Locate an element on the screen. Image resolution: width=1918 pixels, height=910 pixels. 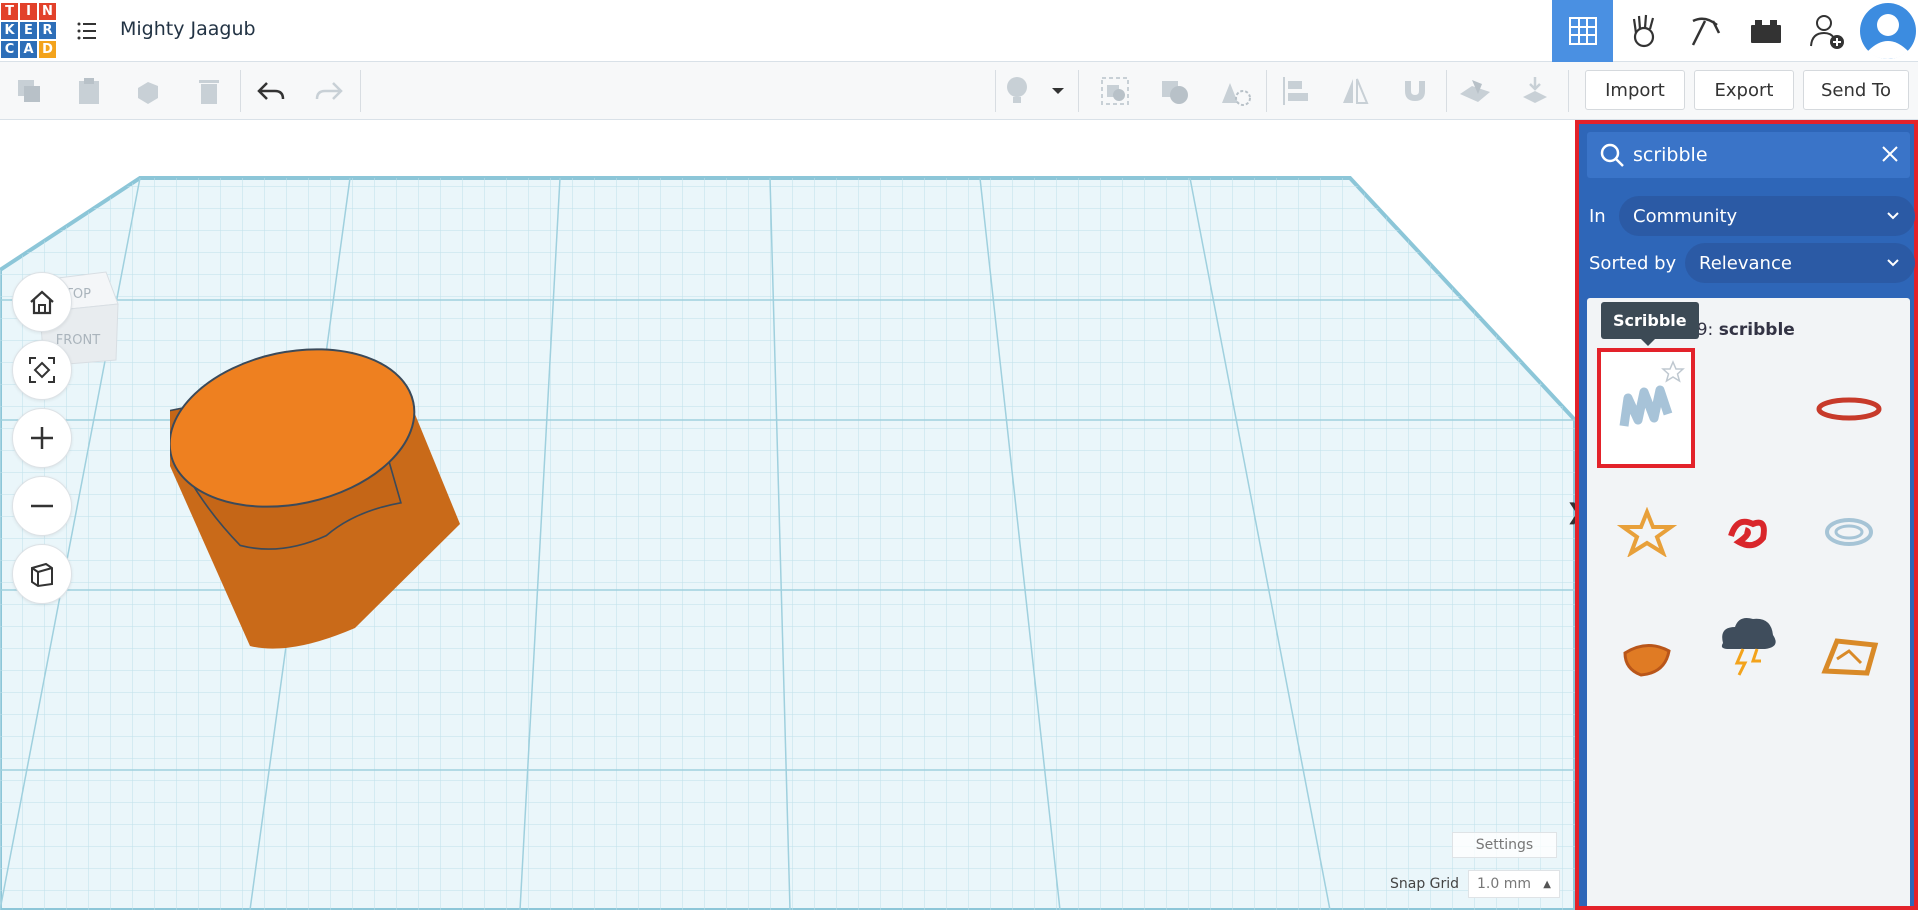
mirror-icon is located at coordinates (1355, 91).